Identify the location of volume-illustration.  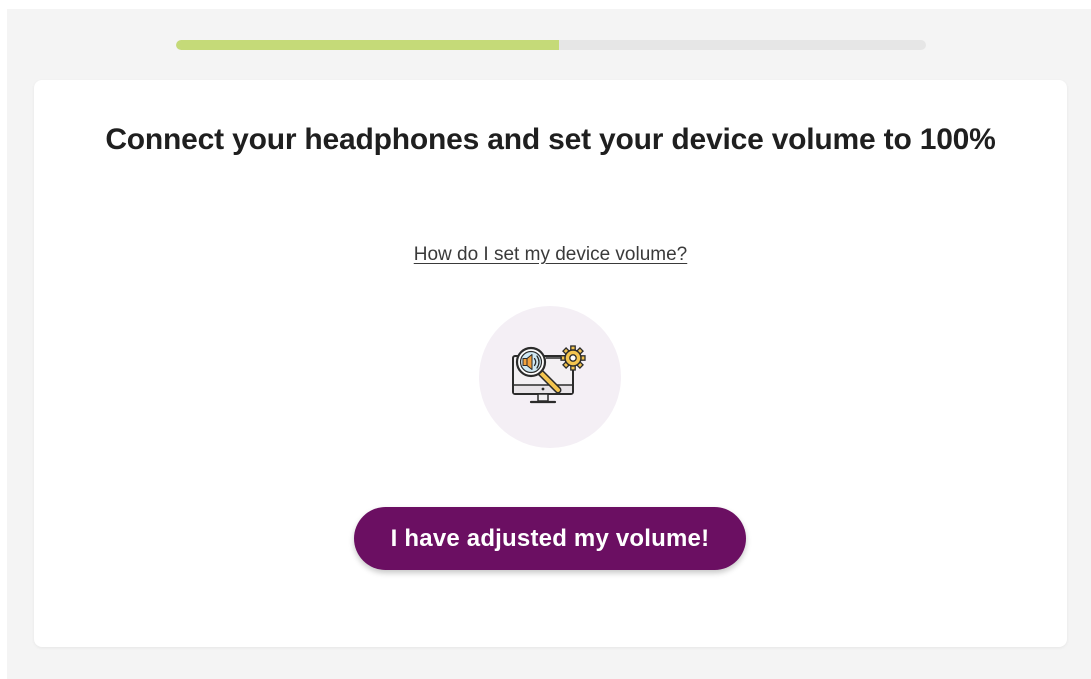
(550, 377).